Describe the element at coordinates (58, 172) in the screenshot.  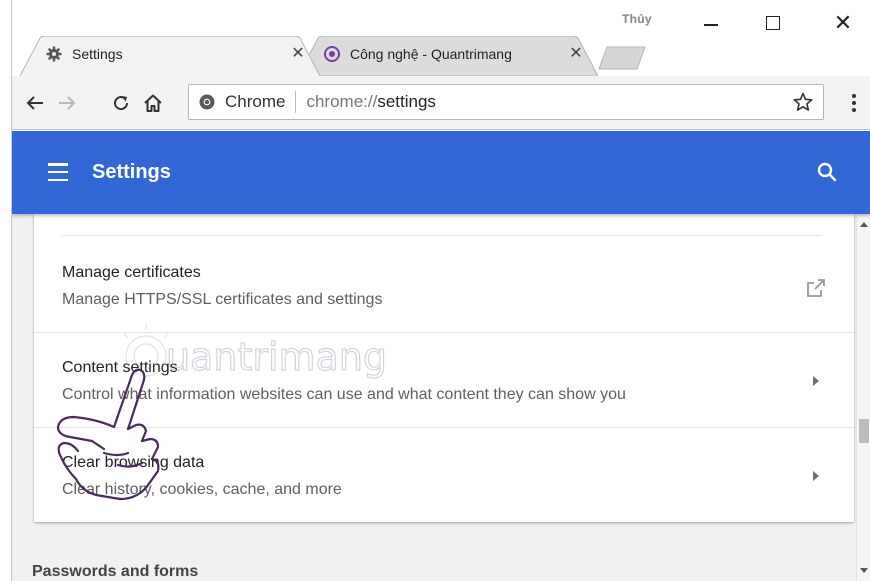
I see `hamburger-menu-icon` at that location.